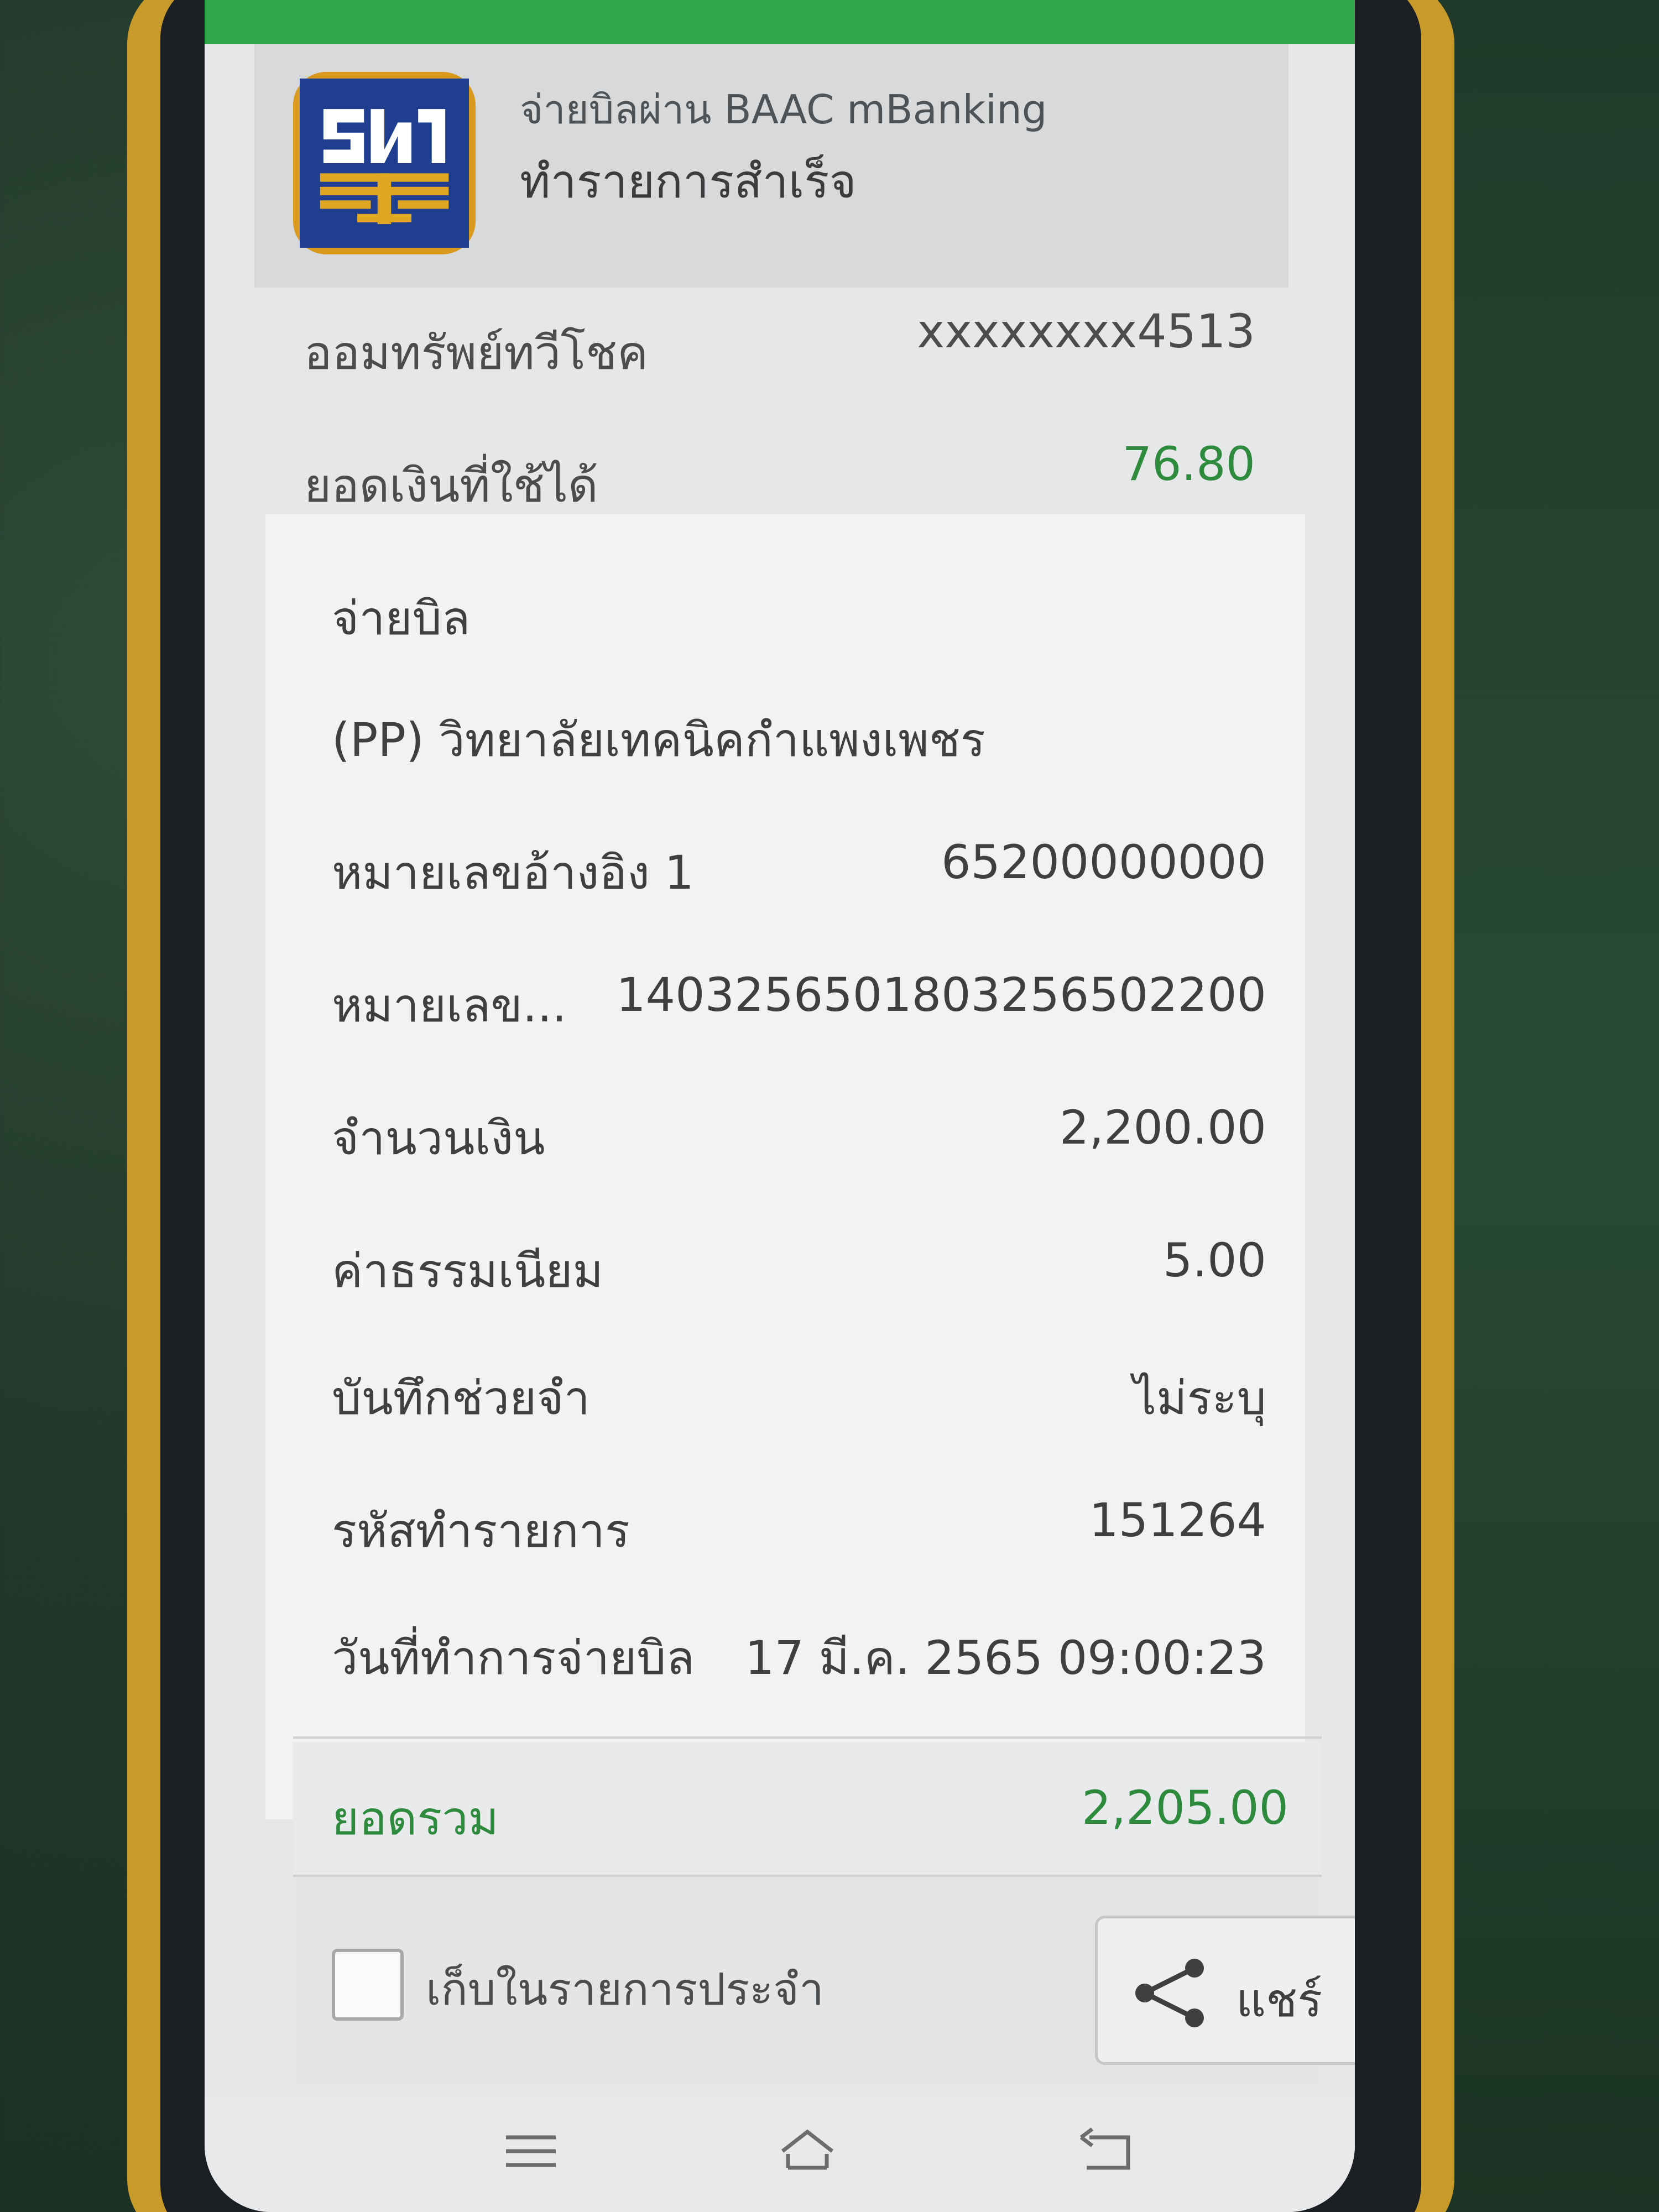 Image resolution: width=1659 pixels, height=2212 pixels. What do you see at coordinates (808, 1809) in the screenshot?
I see `total-row: ยอดรวม 2,205.00` at bounding box center [808, 1809].